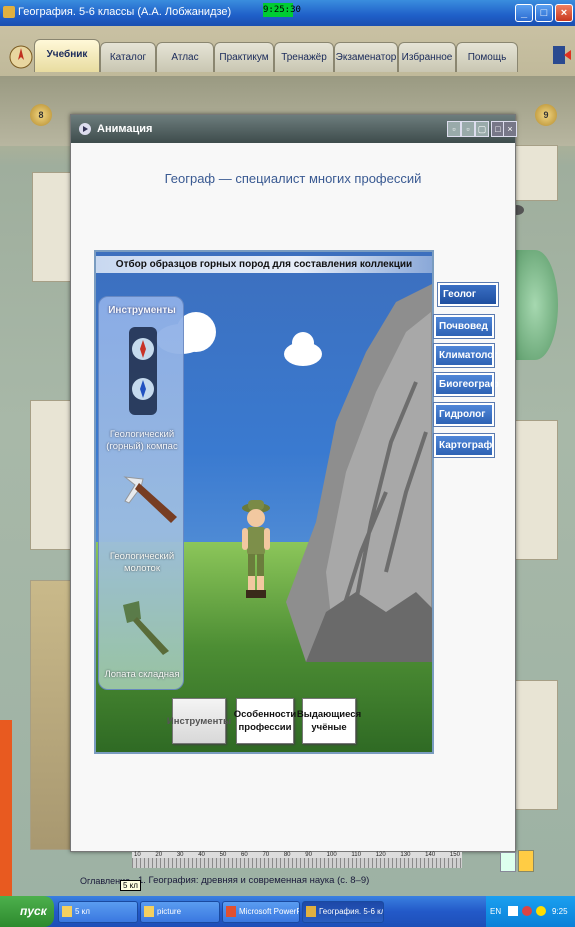  I want to click on tab-practicum: Практикум, so click(244, 57).